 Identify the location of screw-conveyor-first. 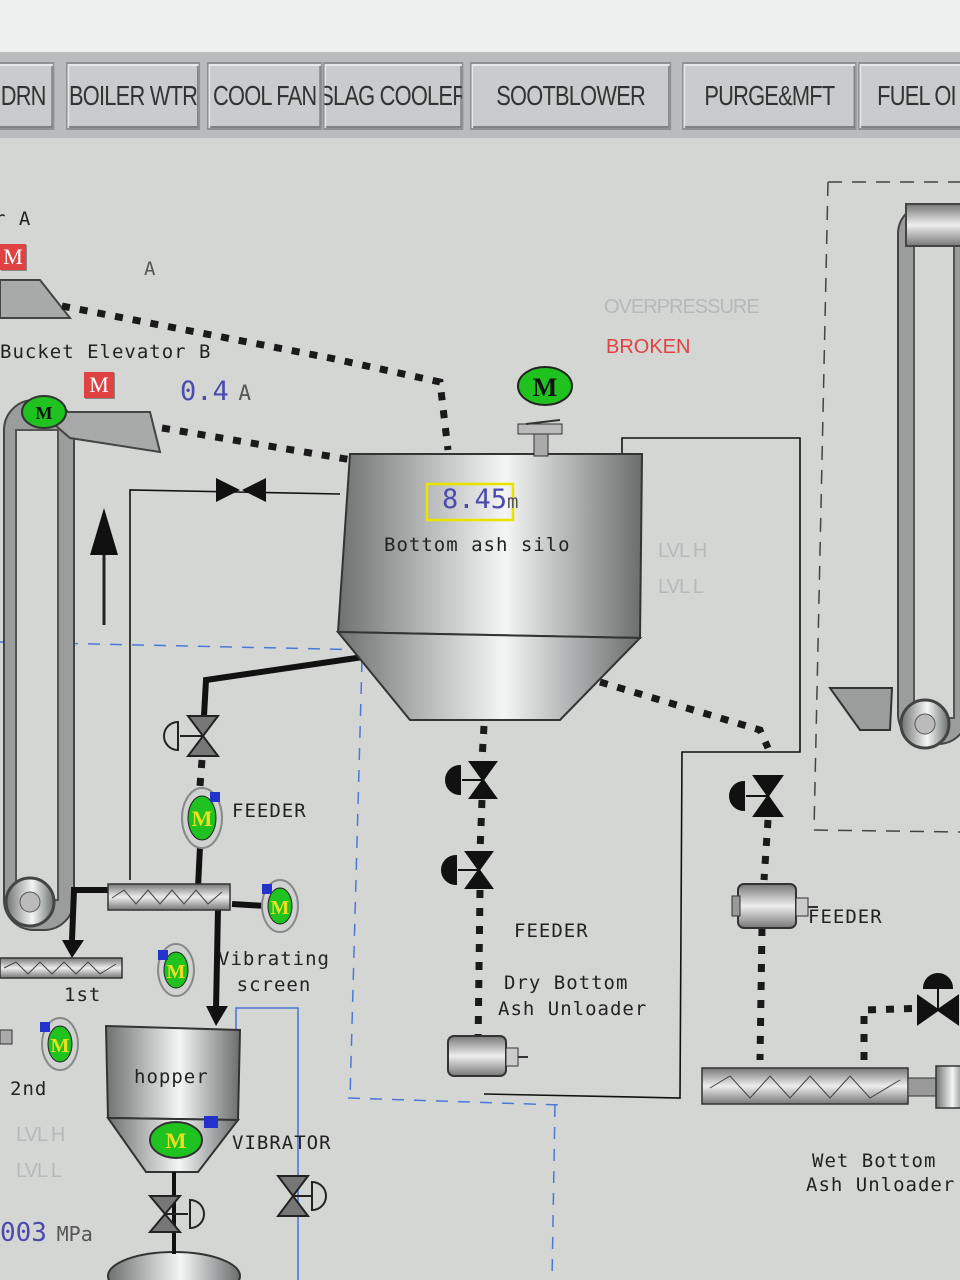
(61, 968).